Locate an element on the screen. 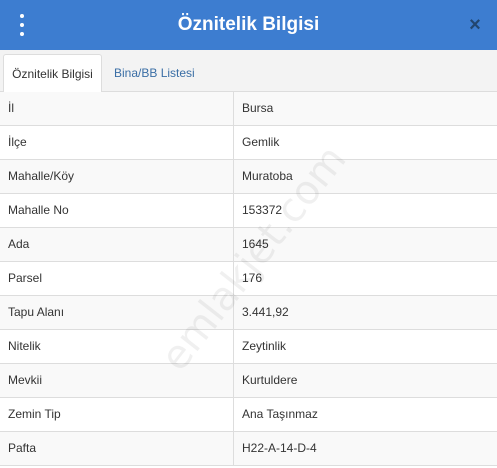  attribute-value: 176 is located at coordinates (252, 278).